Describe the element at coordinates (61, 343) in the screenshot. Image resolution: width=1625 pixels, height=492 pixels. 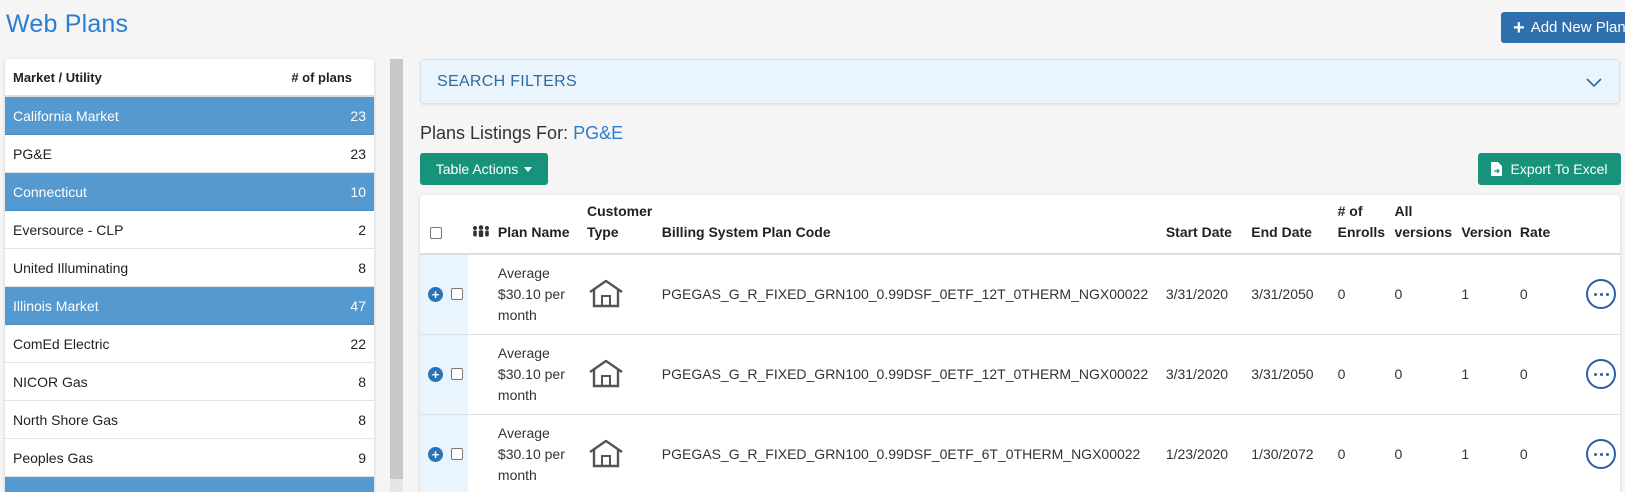
I see `sidebar-item-label: ComEd Electric` at that location.